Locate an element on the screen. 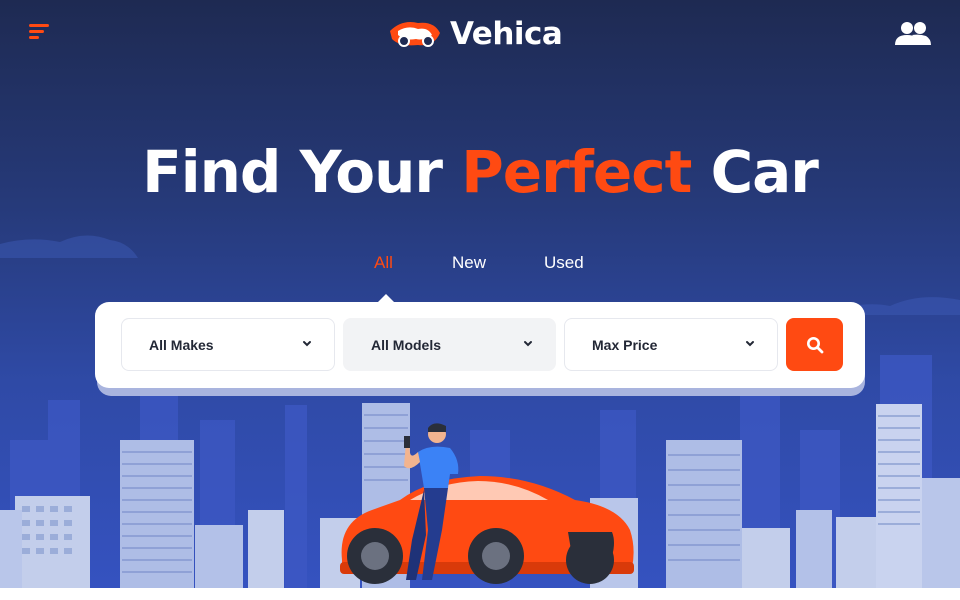 The width and height of the screenshot is (960, 600). active-tab-pointer is located at coordinates (386, 298).